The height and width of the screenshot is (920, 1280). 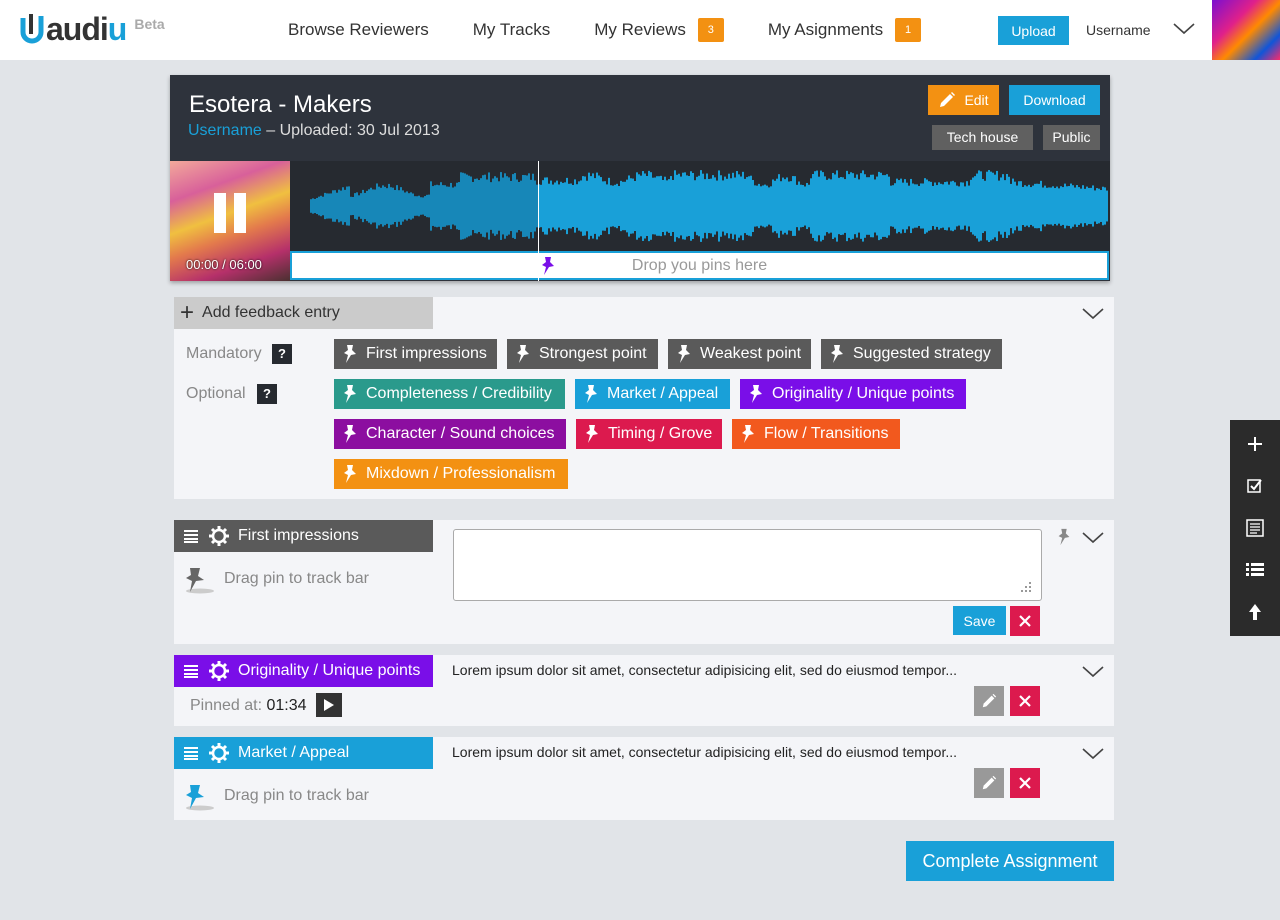 I want to click on pin-drop-zone: Drop you pins here, so click(x=699, y=265).